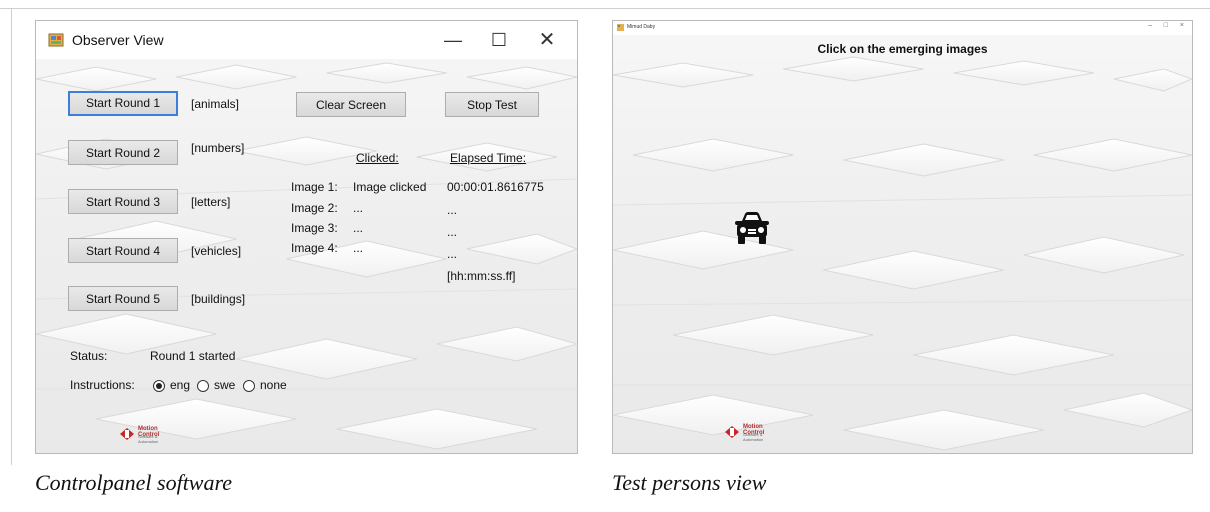 The height and width of the screenshot is (512, 1210). What do you see at coordinates (641, 27) in the screenshot?
I see `window-title: Mimud Daby` at bounding box center [641, 27].